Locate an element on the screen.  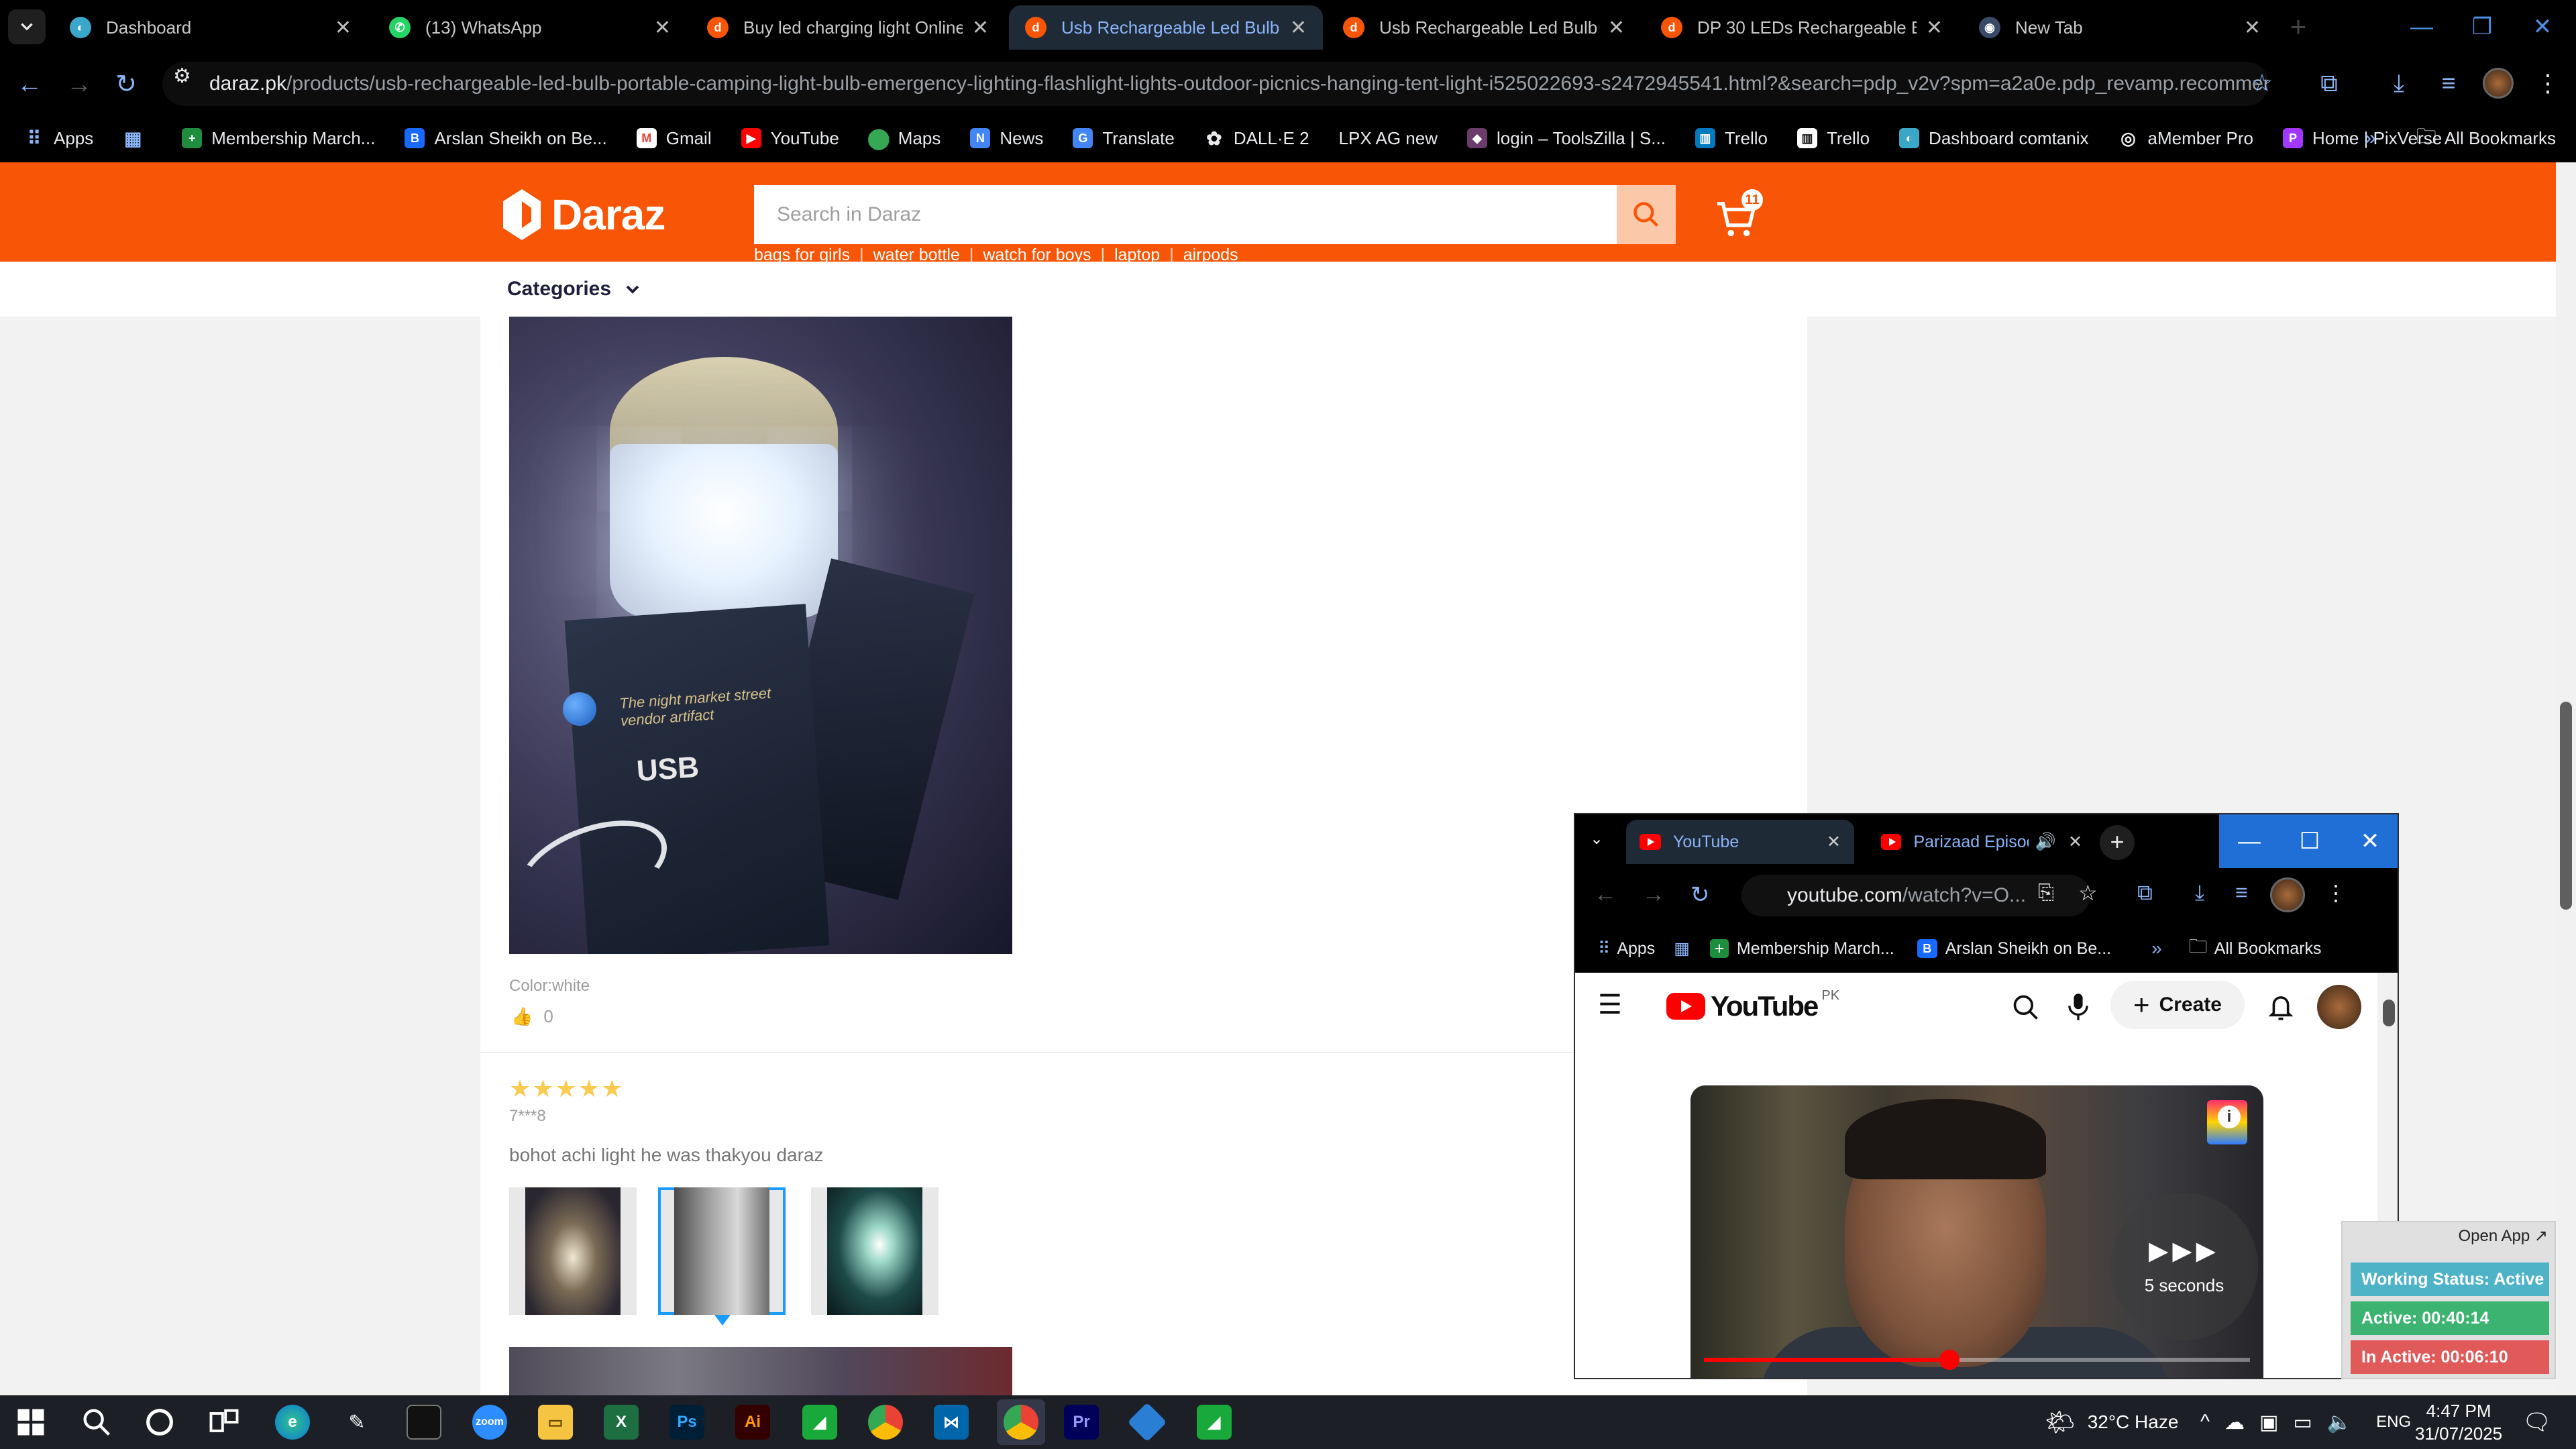
chrome-active-icon is located at coordinates (1021, 1422).